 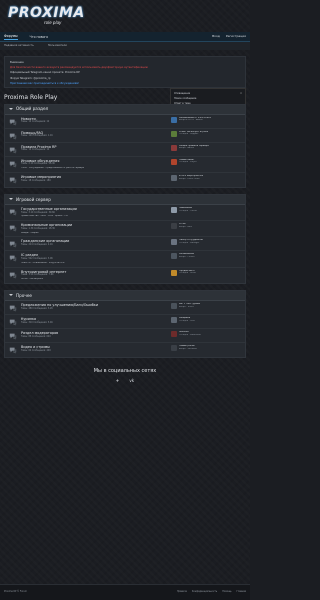 I want to click on last-post-info: Ответ на вопрос игрока Сегодня · Support, so click(x=193, y=133).